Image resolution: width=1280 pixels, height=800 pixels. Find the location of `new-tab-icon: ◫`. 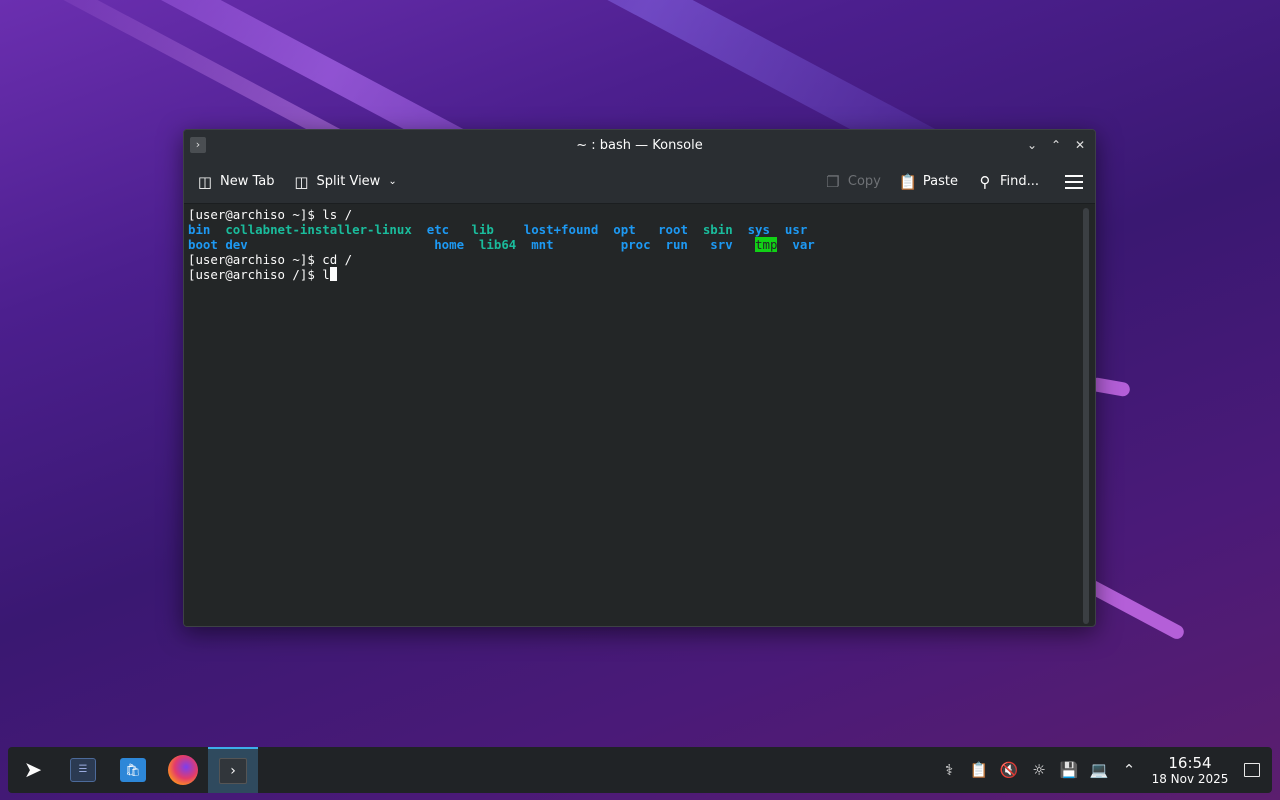

new-tab-icon: ◫ is located at coordinates (205, 181).